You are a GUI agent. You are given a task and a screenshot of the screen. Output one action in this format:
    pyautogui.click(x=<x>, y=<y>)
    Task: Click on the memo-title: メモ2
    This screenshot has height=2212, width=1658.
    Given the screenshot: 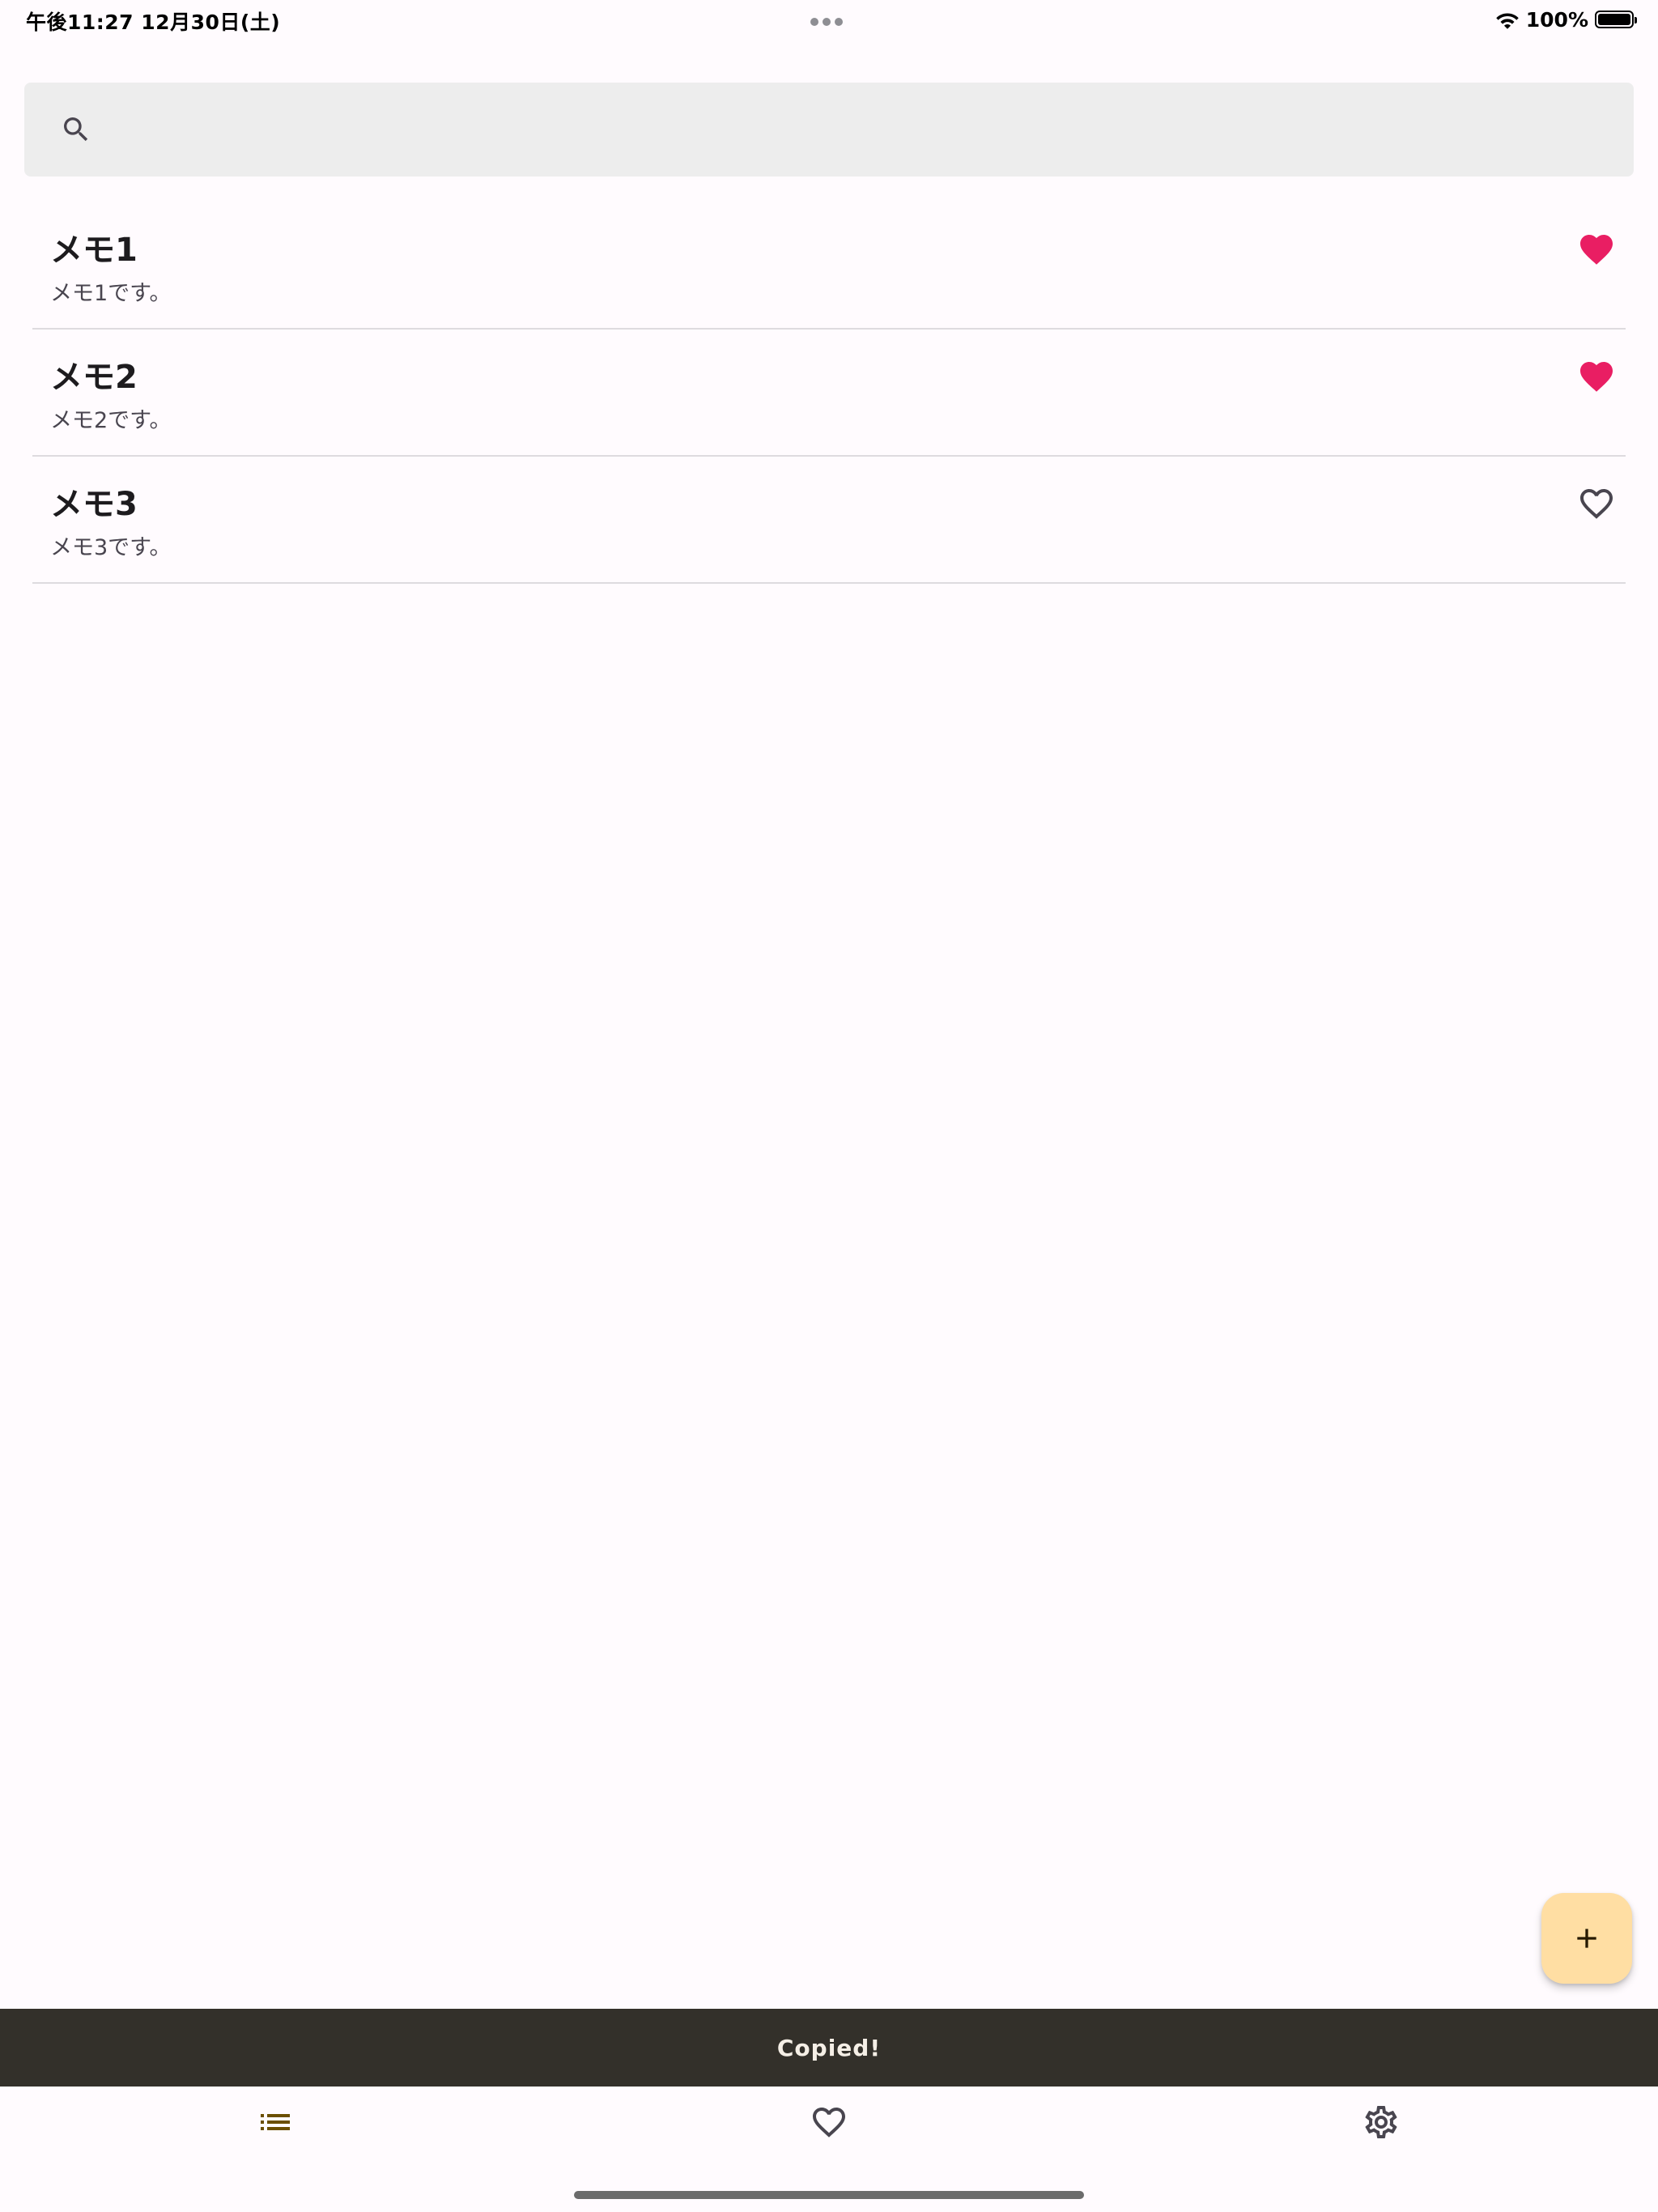 What is the action you would take?
    pyautogui.click(x=94, y=378)
    